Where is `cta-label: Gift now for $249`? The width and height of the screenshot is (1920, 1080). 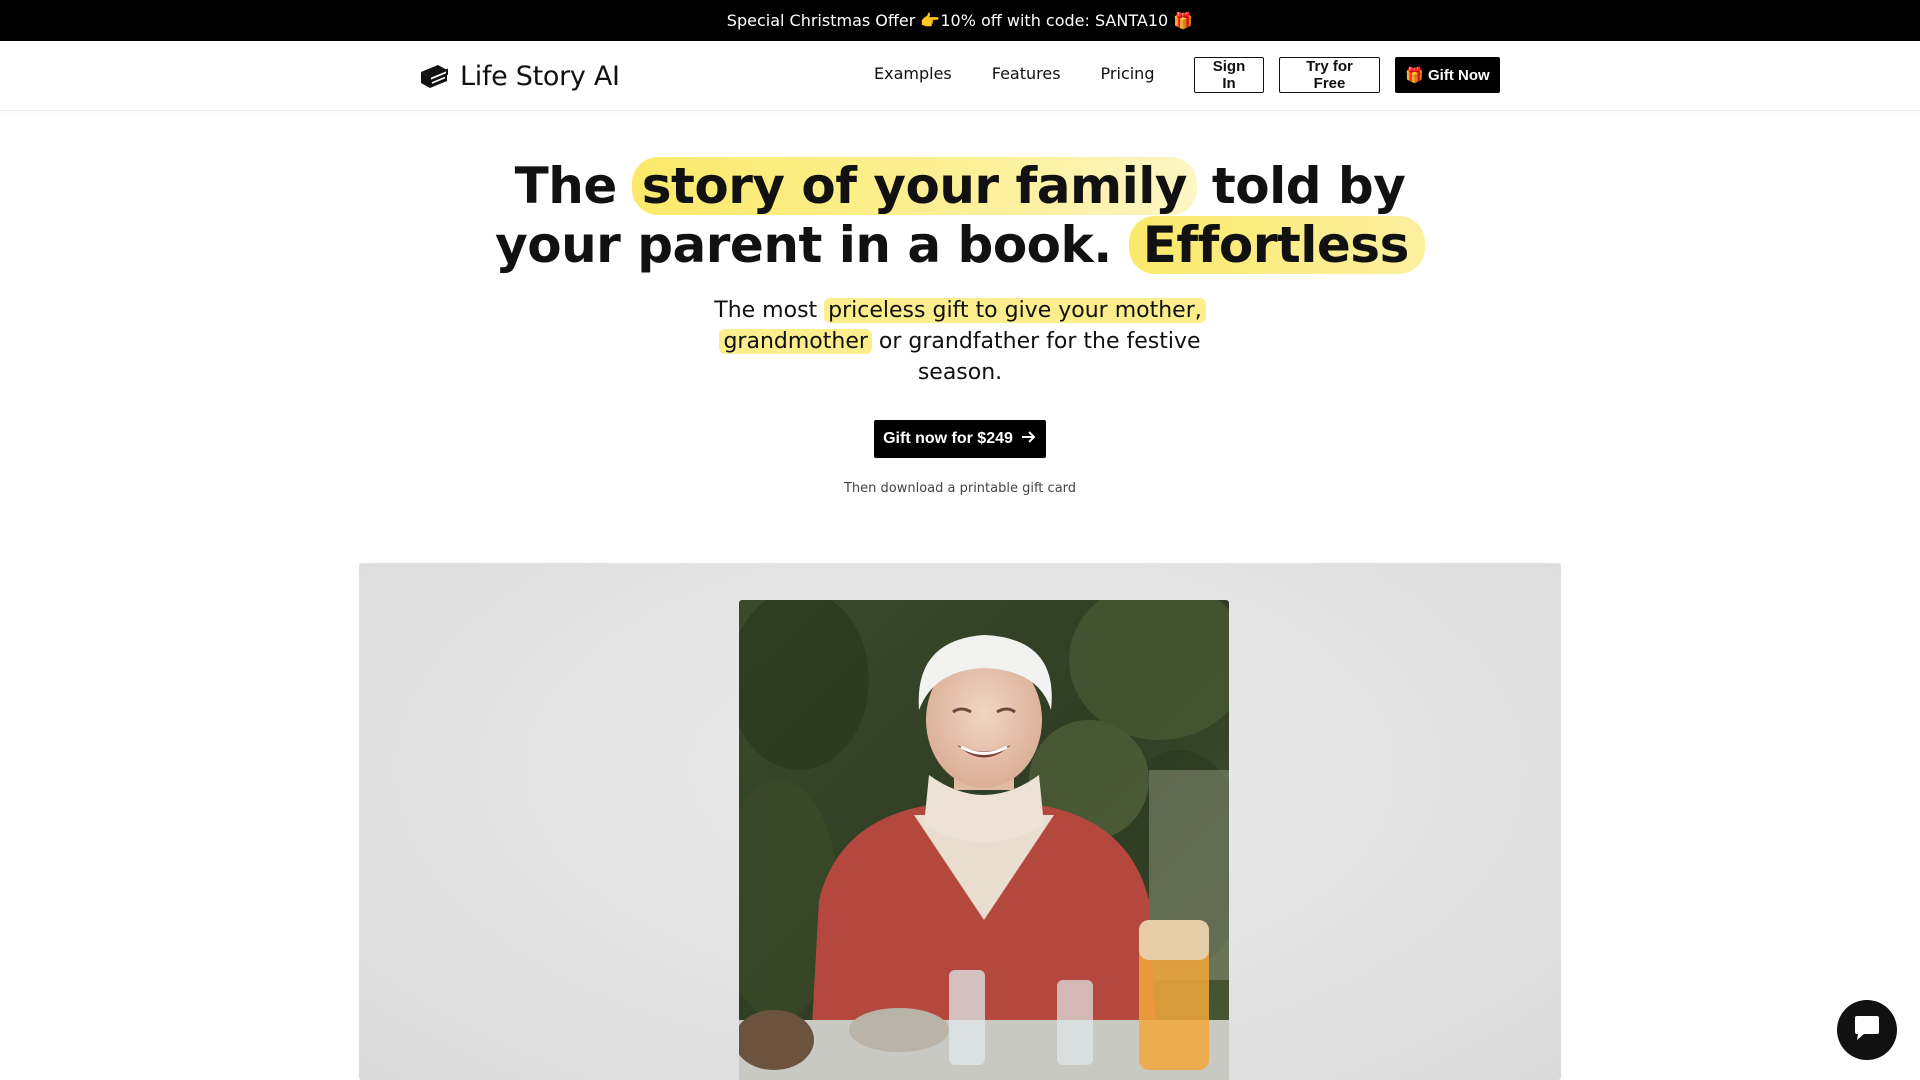
cta-label: Gift now for $249 is located at coordinates (948, 438).